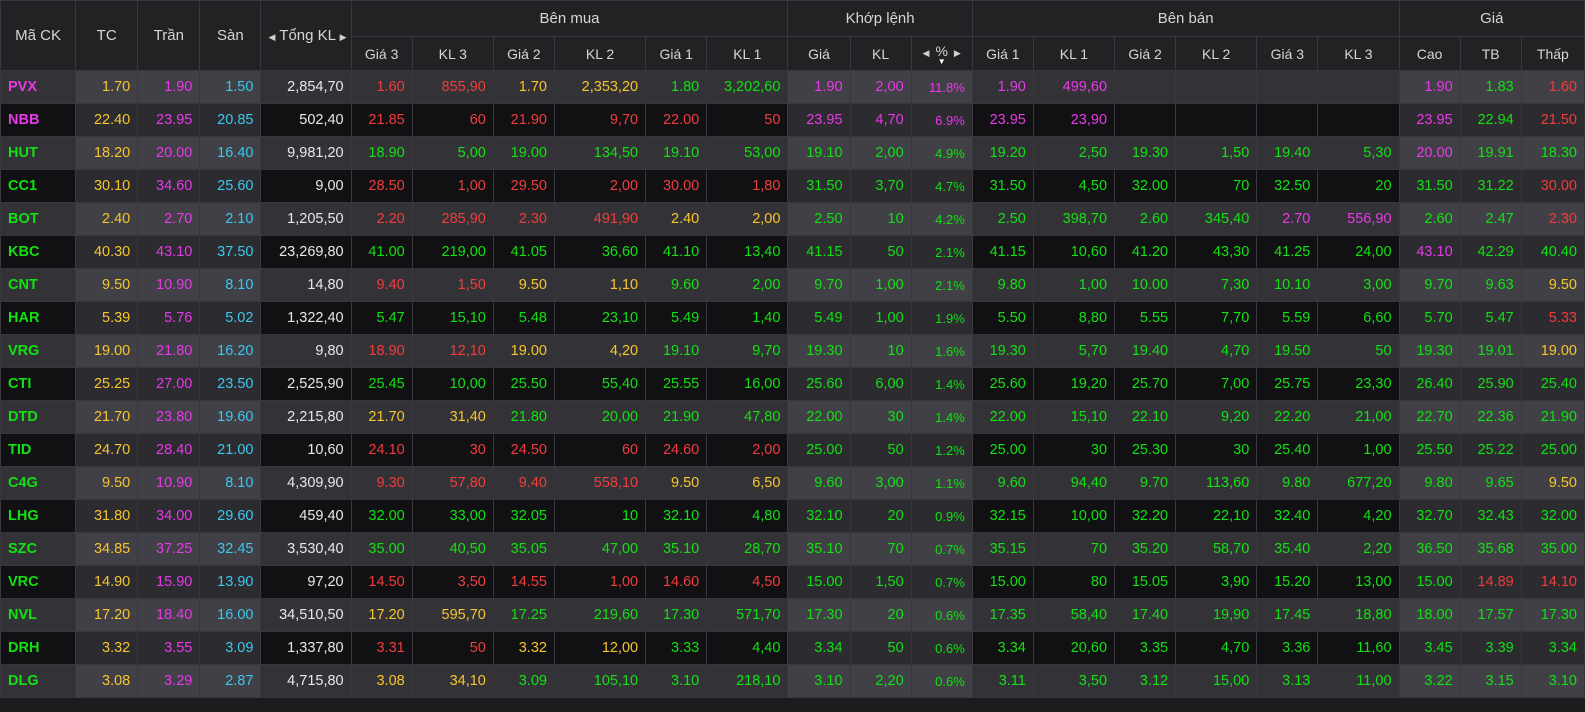 This screenshot has width=1585, height=712. Describe the element at coordinates (306, 252) in the screenshot. I see `cell-total-volume: 23,269,80` at that location.